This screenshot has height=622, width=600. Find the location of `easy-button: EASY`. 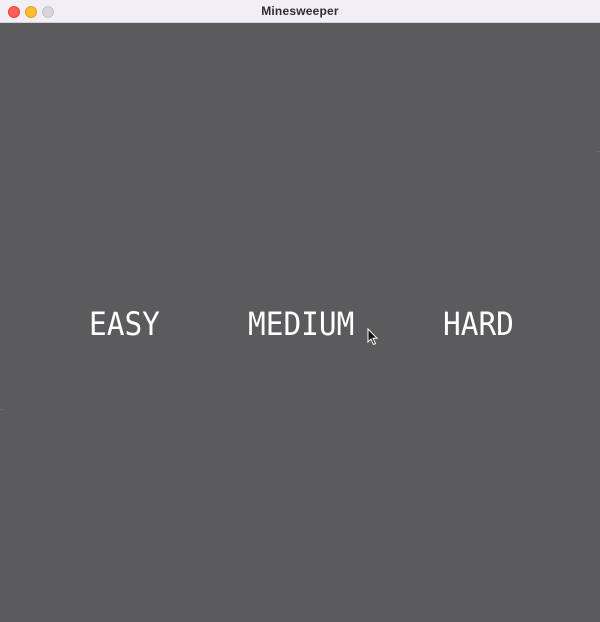

easy-button: EASY is located at coordinates (124, 324).